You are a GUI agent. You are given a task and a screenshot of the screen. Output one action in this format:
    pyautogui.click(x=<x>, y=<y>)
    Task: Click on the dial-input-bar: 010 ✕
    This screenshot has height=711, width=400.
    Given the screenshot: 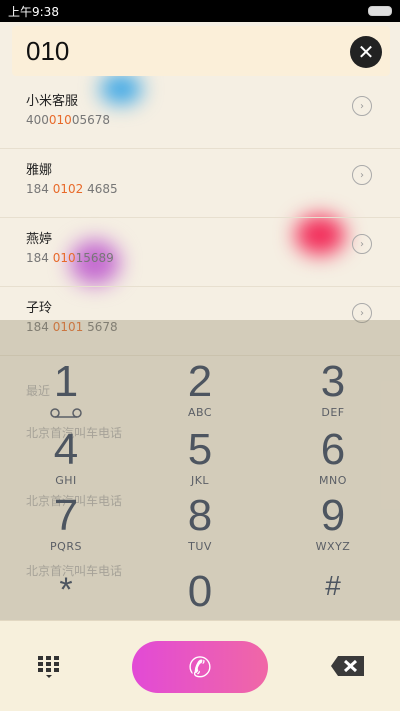 What is the action you would take?
    pyautogui.click(x=201, y=51)
    